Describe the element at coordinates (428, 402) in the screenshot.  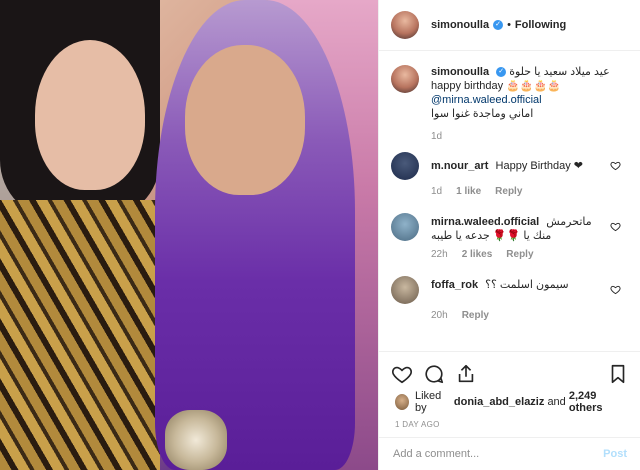
I see `likes-prefix: Liked by` at that location.